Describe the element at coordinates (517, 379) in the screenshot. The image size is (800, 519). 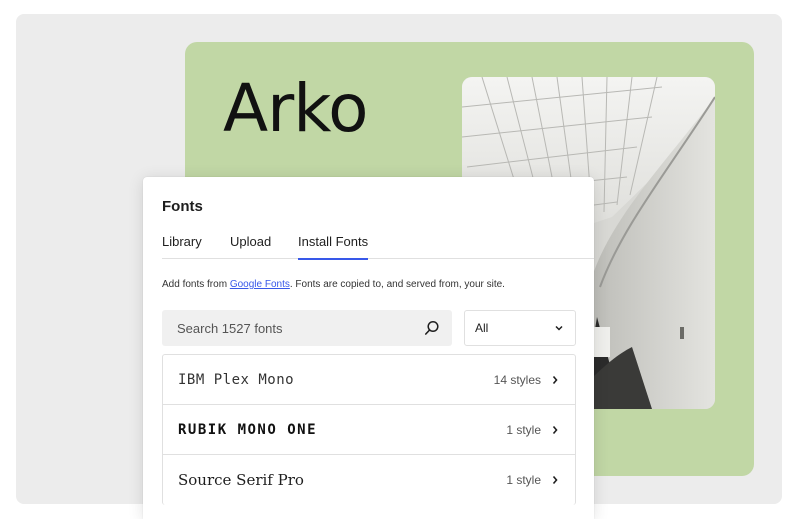
I see `font-style-count: 14 styles` at that location.